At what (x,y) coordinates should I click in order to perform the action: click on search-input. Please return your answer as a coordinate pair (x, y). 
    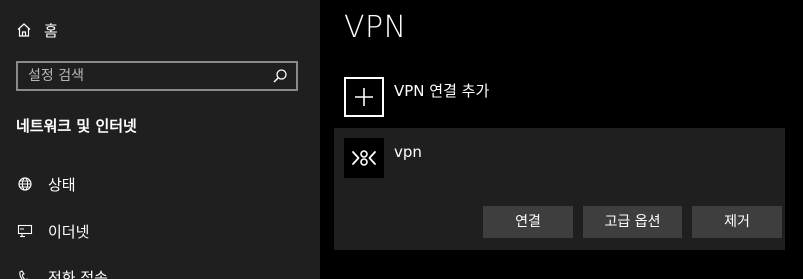
    Looking at the image, I should click on (144, 76).